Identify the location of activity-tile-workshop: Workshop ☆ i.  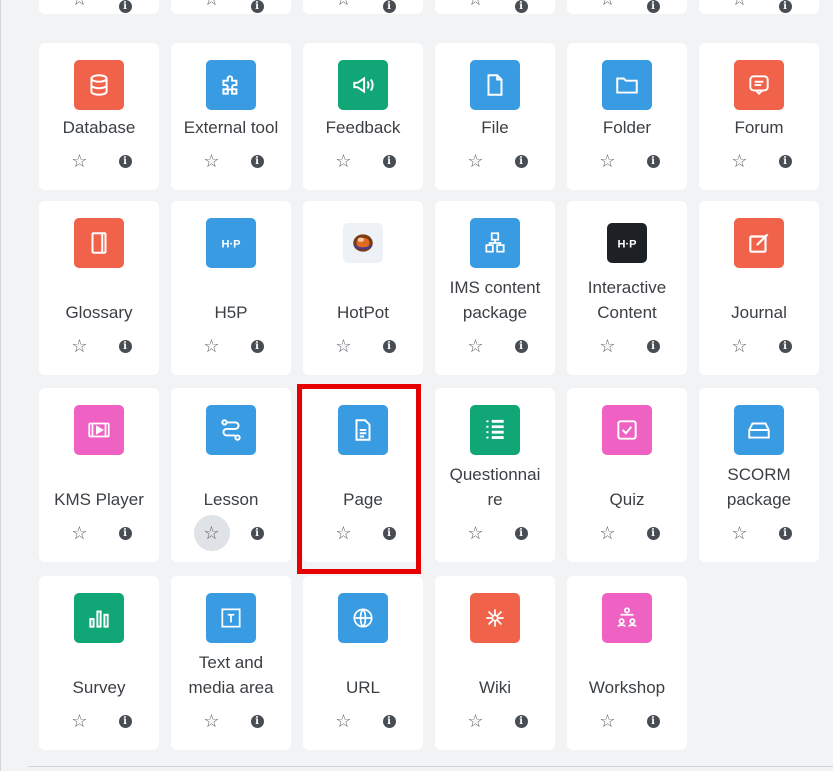
(627, 663).